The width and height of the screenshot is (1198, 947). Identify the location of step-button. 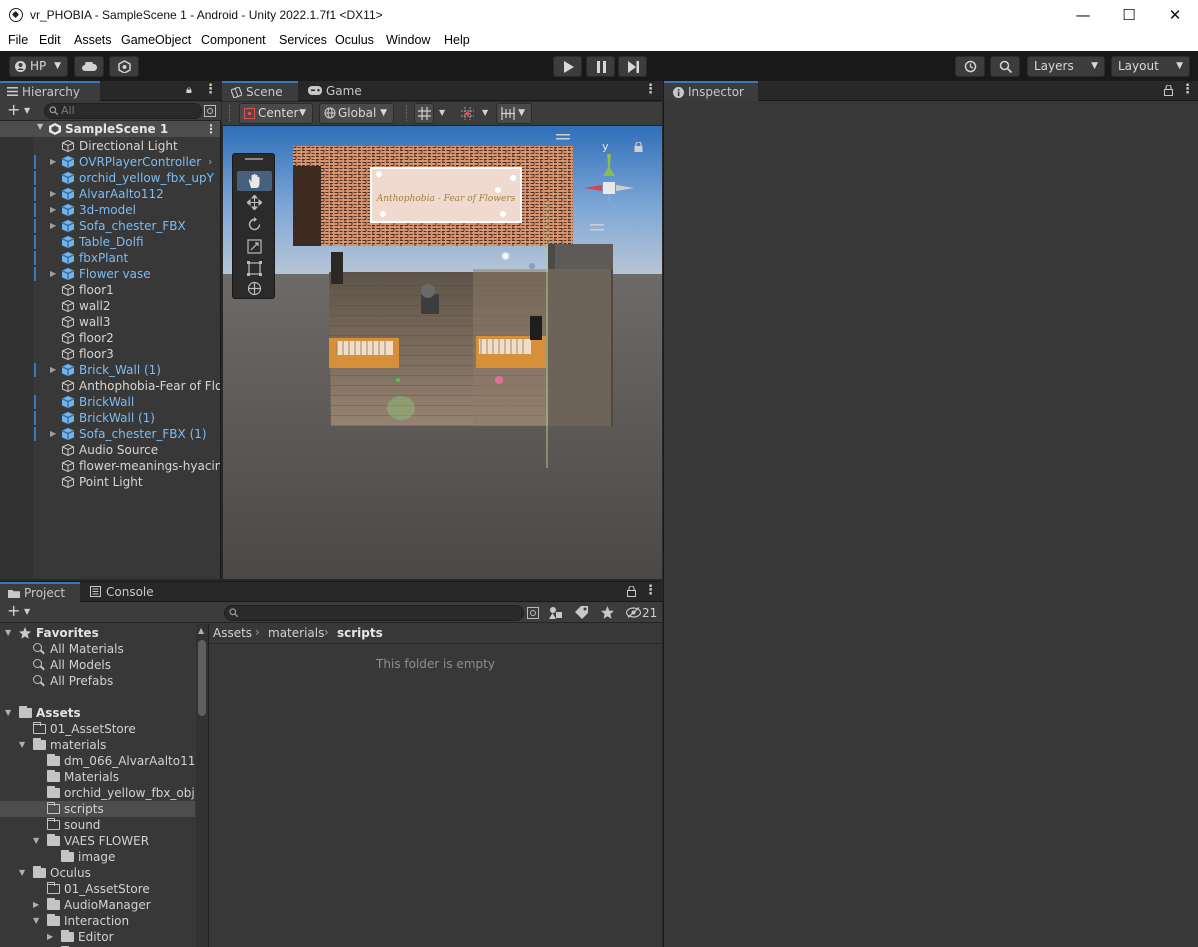
(632, 66).